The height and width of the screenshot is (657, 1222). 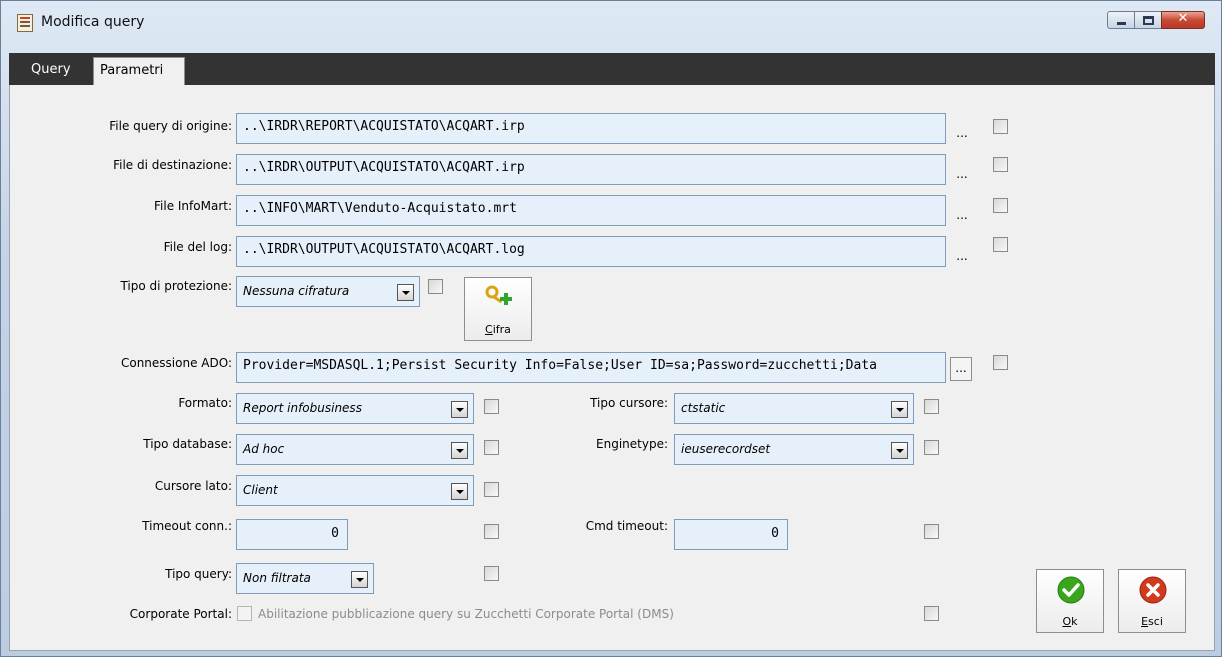 What do you see at coordinates (731, 534) in the screenshot?
I see `cmd-timeout-input: 0` at bounding box center [731, 534].